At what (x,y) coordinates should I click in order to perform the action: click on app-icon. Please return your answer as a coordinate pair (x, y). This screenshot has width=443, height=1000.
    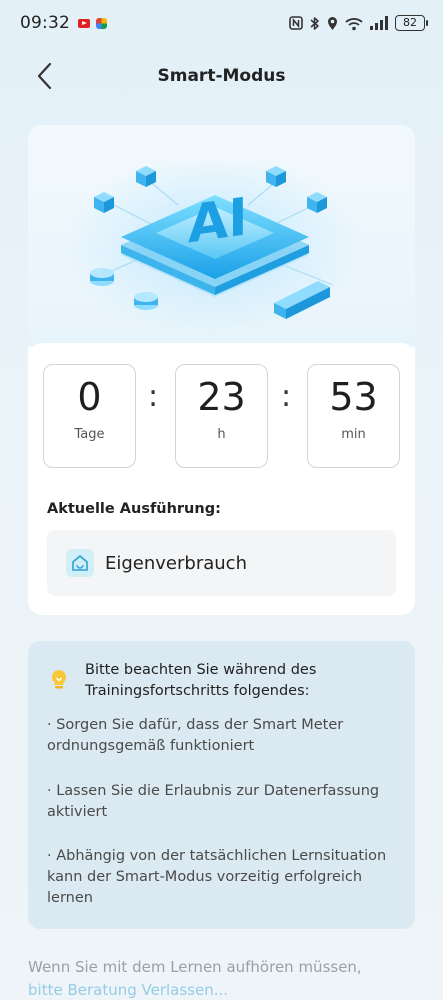
    Looking at the image, I should click on (101, 23).